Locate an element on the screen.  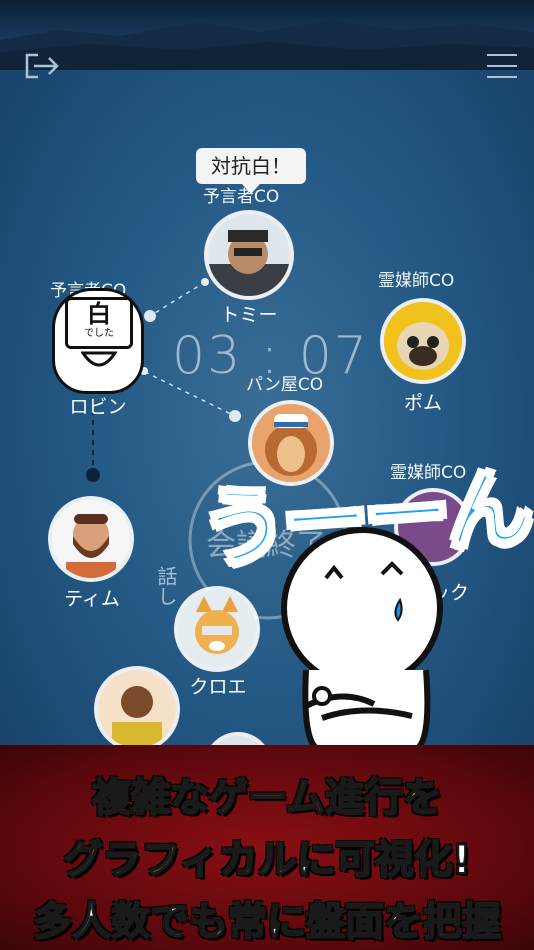
player-avatar-tommy is located at coordinates (249, 255).